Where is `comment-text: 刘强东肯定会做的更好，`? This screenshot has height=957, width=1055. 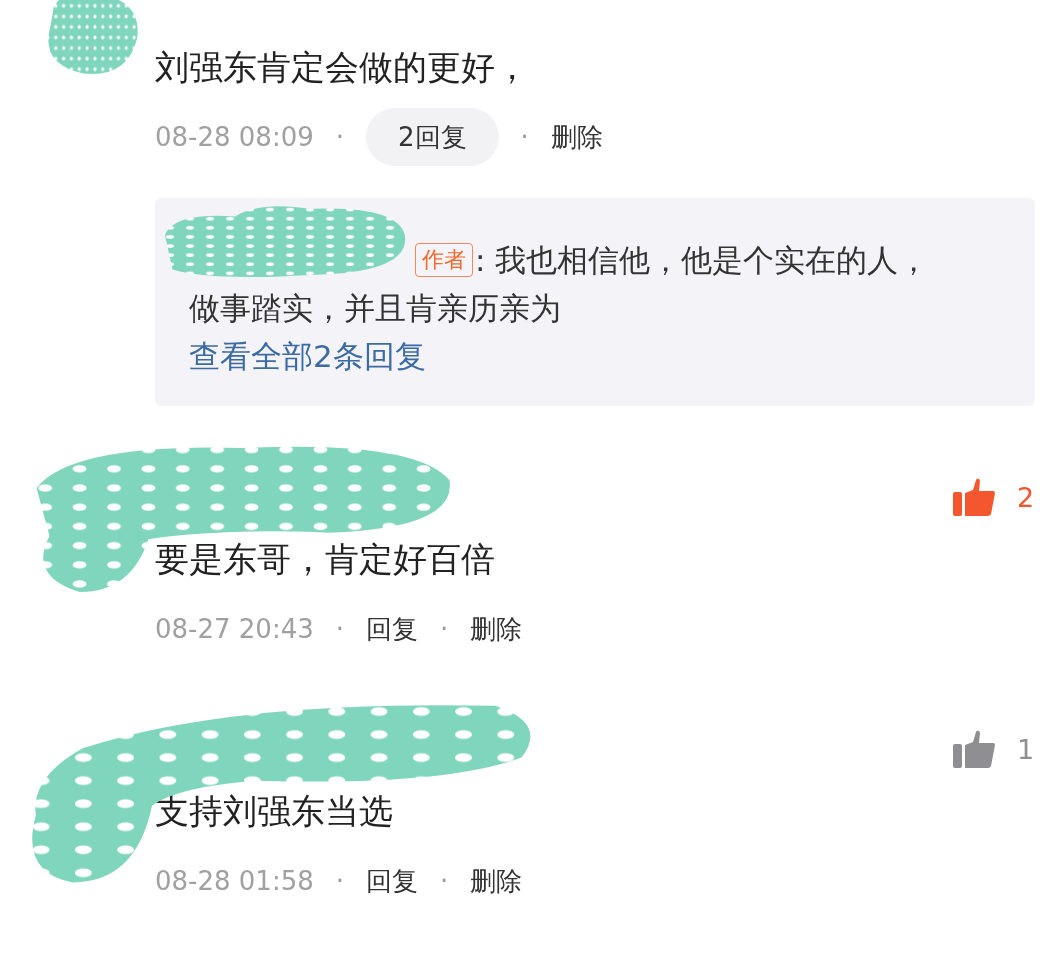 comment-text: 刘强东肯定会做的更好， is located at coordinates (342, 67).